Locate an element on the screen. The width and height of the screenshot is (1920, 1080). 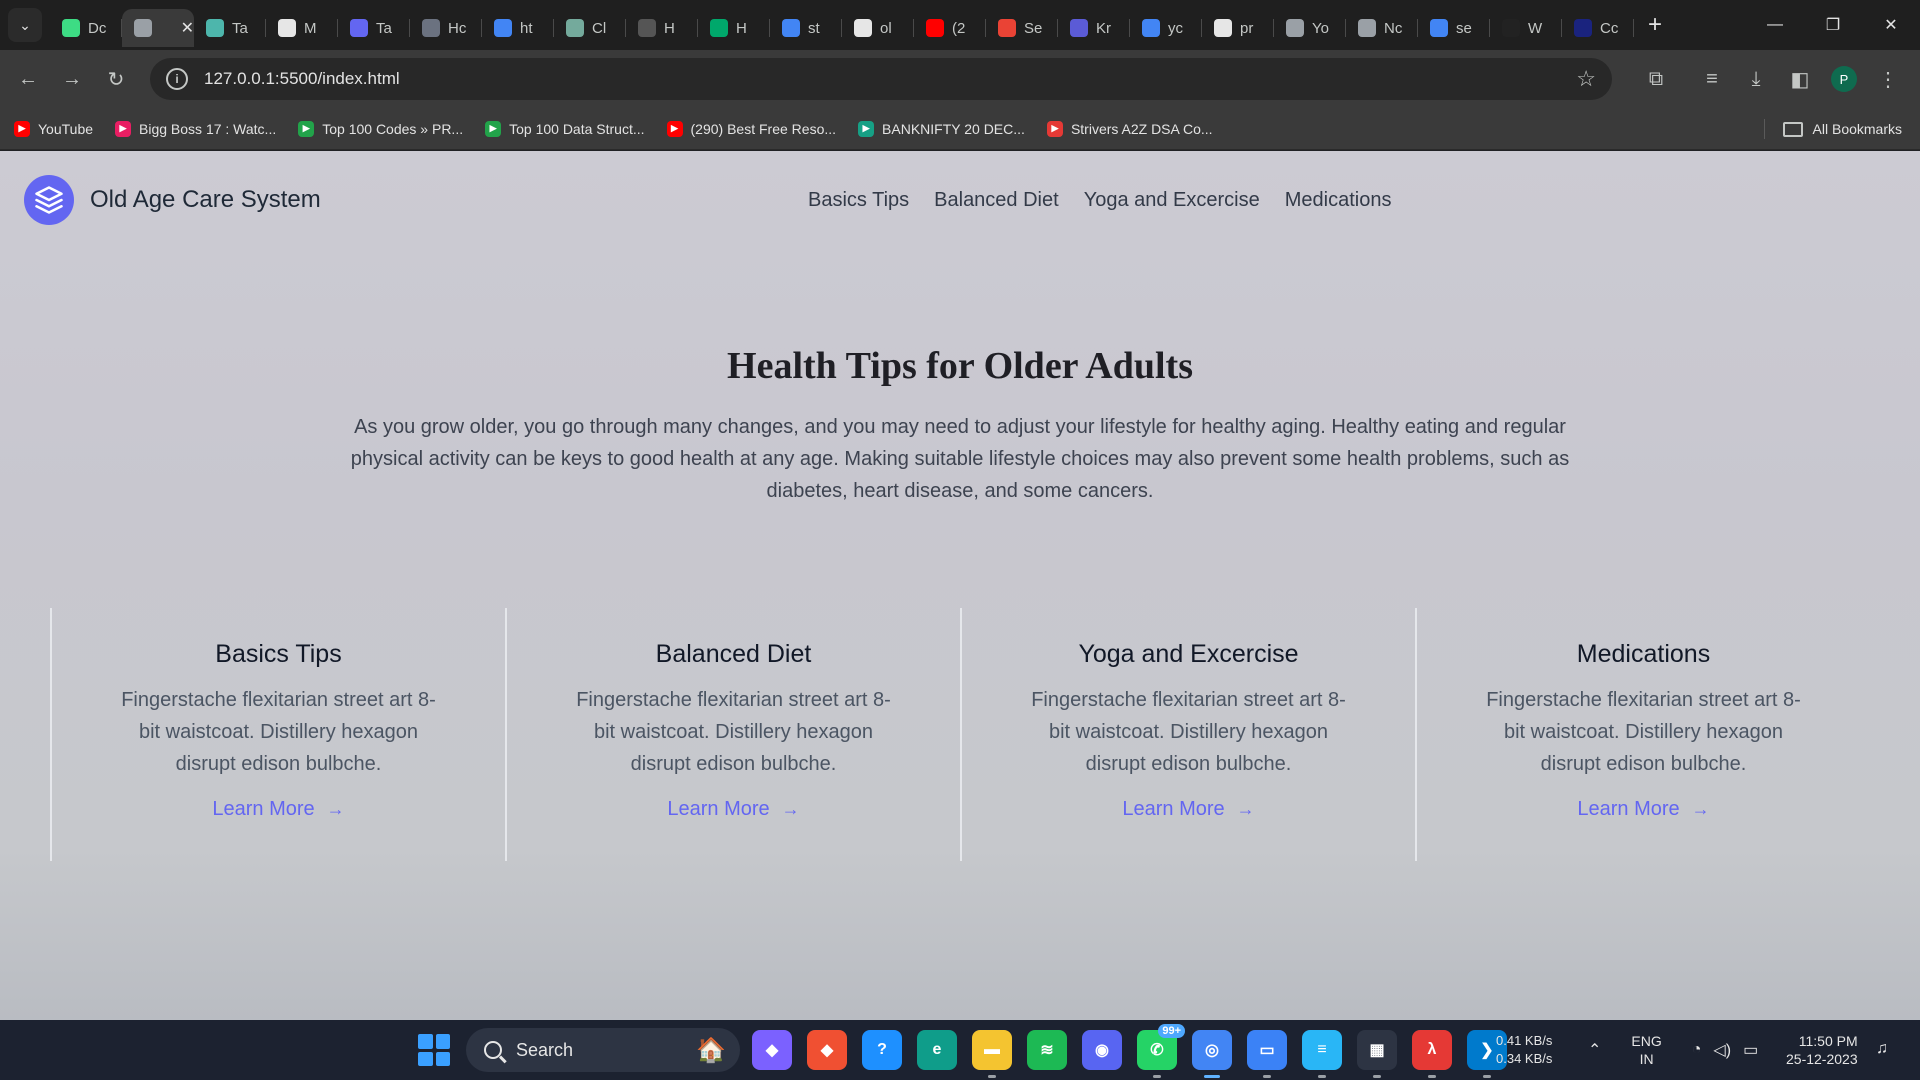
browser-tab: Cl is located at coordinates (590, 28).